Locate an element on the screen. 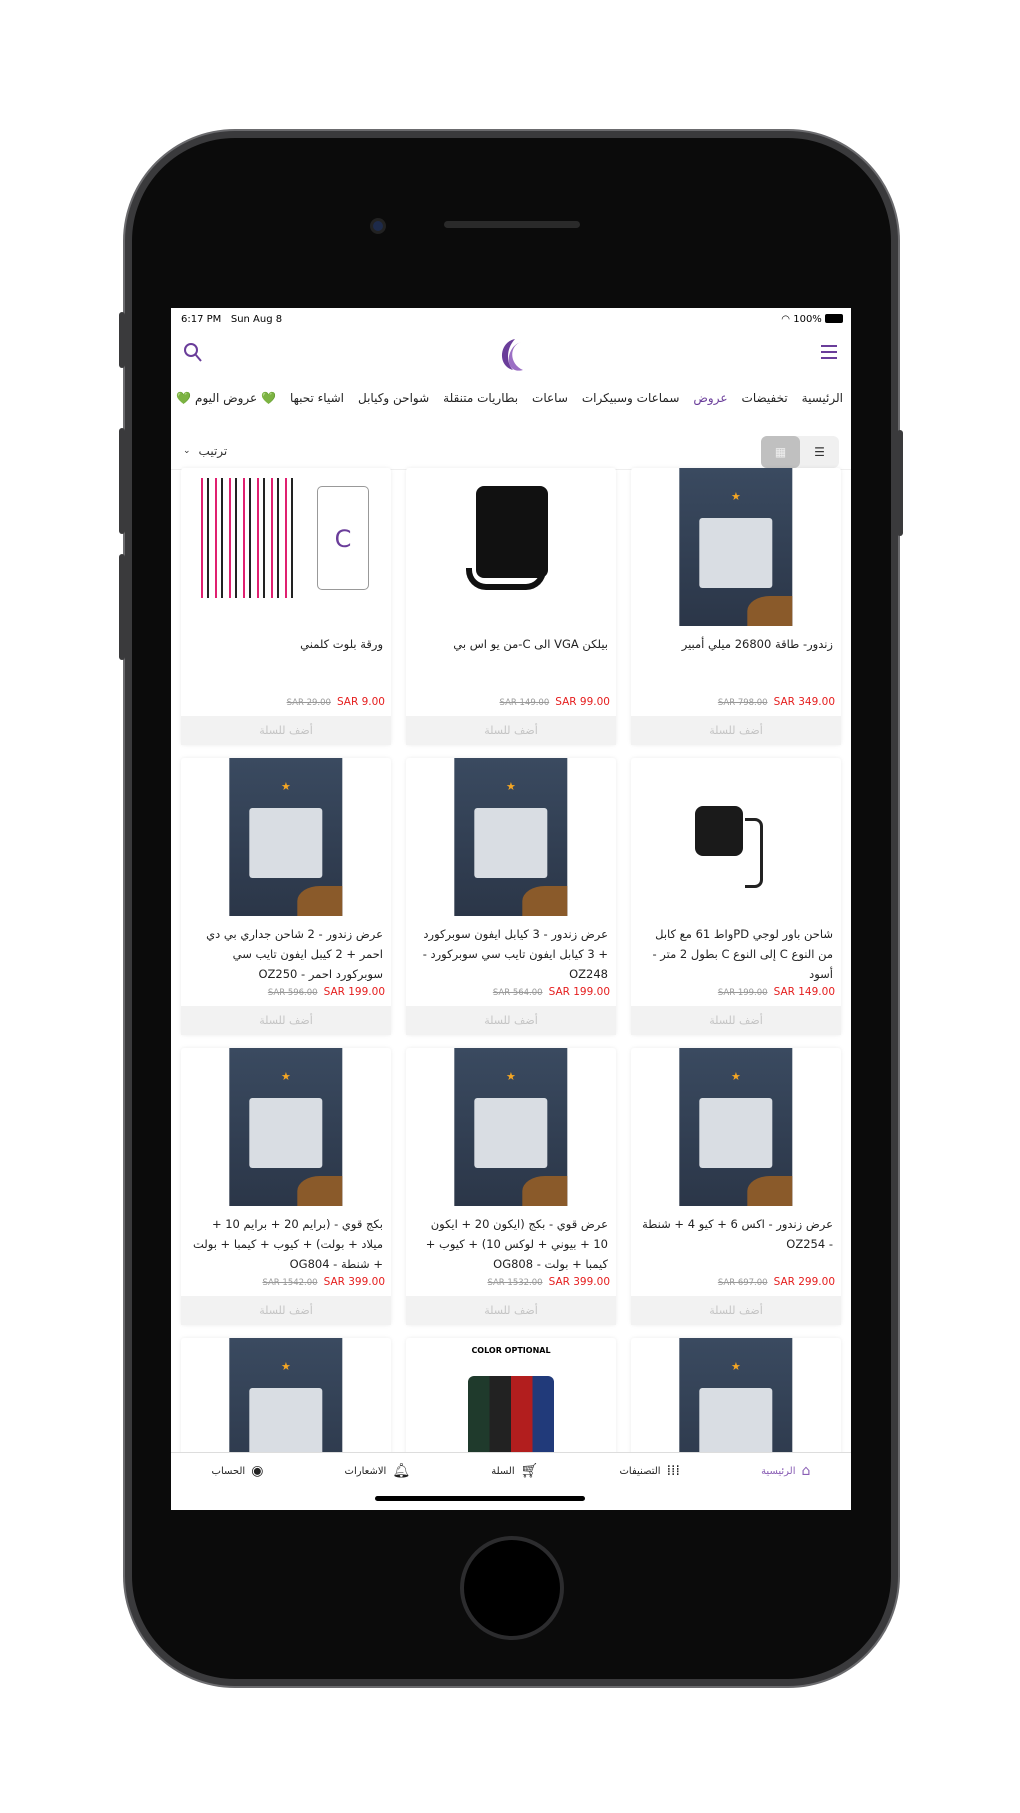 The width and height of the screenshot is (1020, 1813). nav-label: التصنيفات is located at coordinates (640, 1471).